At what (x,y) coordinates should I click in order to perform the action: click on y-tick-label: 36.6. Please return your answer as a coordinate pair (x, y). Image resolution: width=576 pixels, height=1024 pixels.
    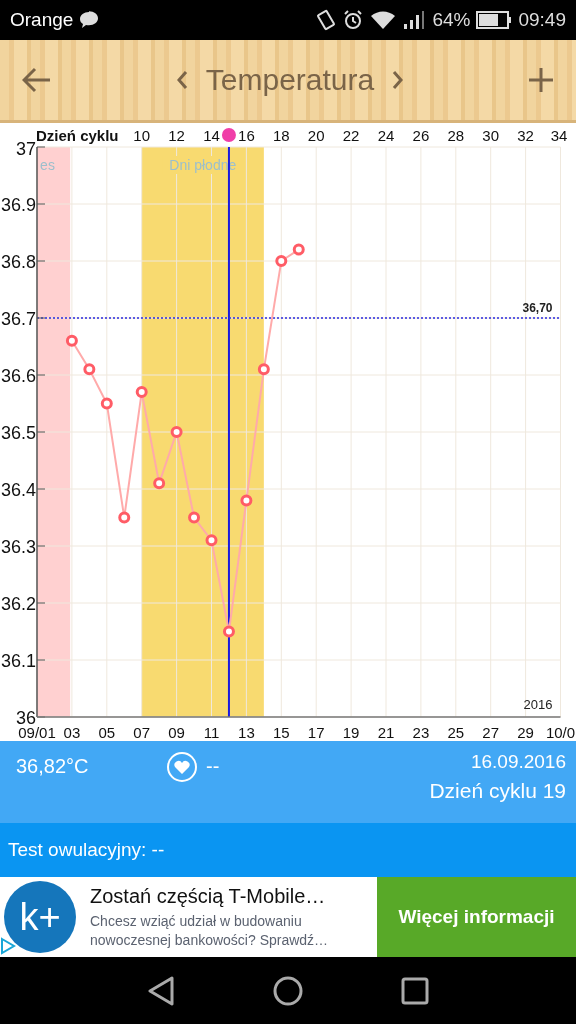
    Looking at the image, I should click on (18, 376).